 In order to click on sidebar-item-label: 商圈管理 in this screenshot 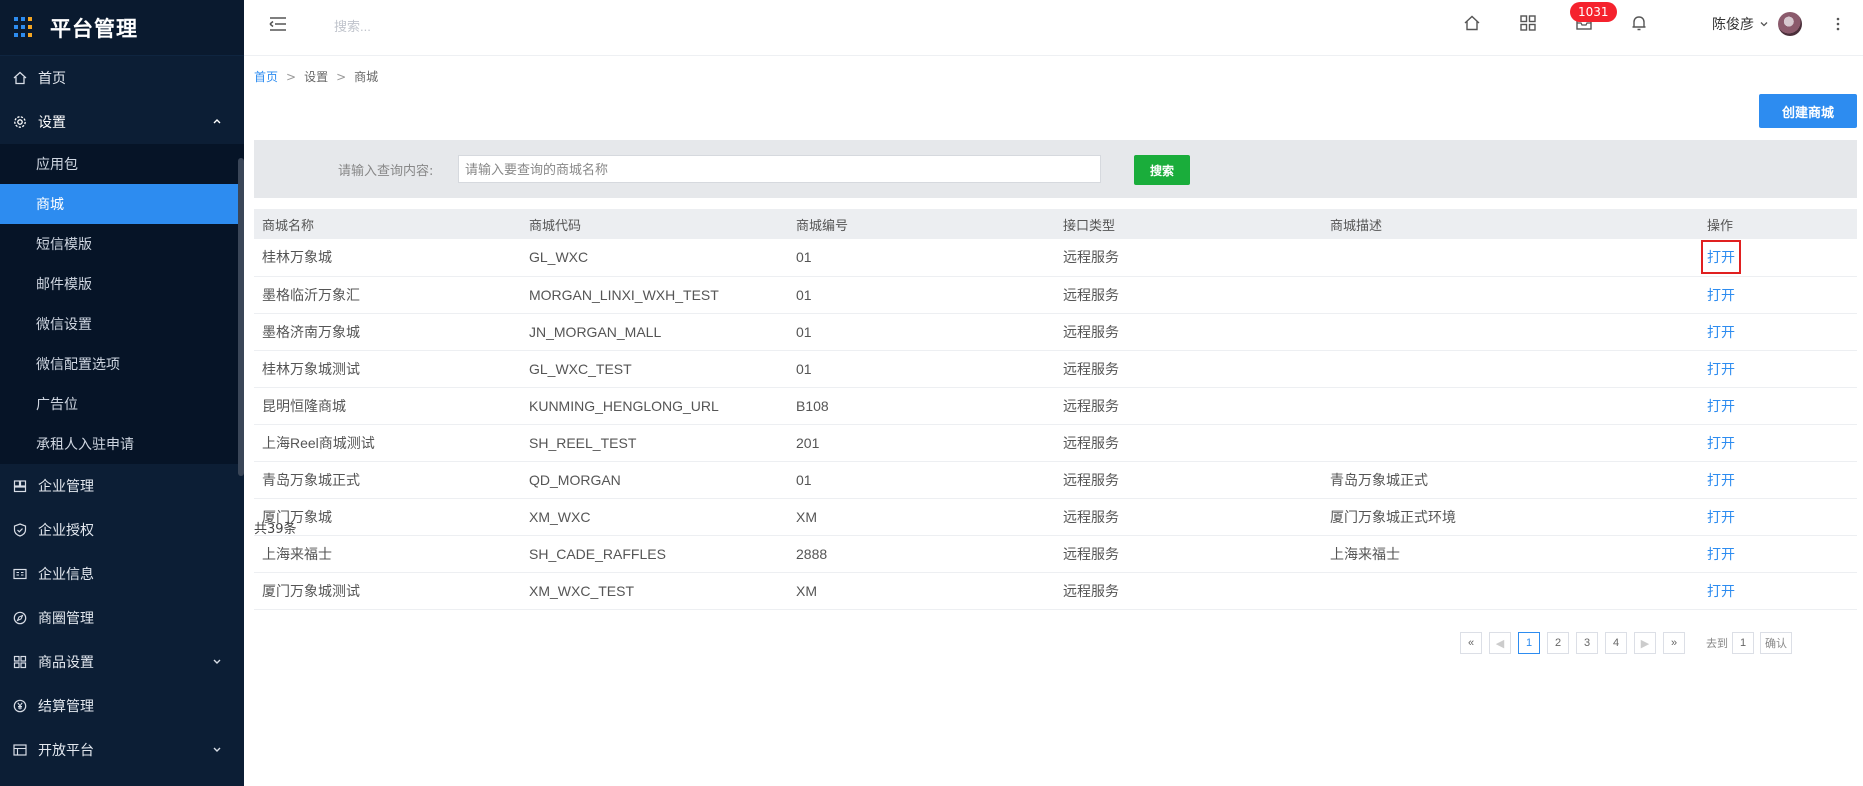, I will do `click(66, 619)`.